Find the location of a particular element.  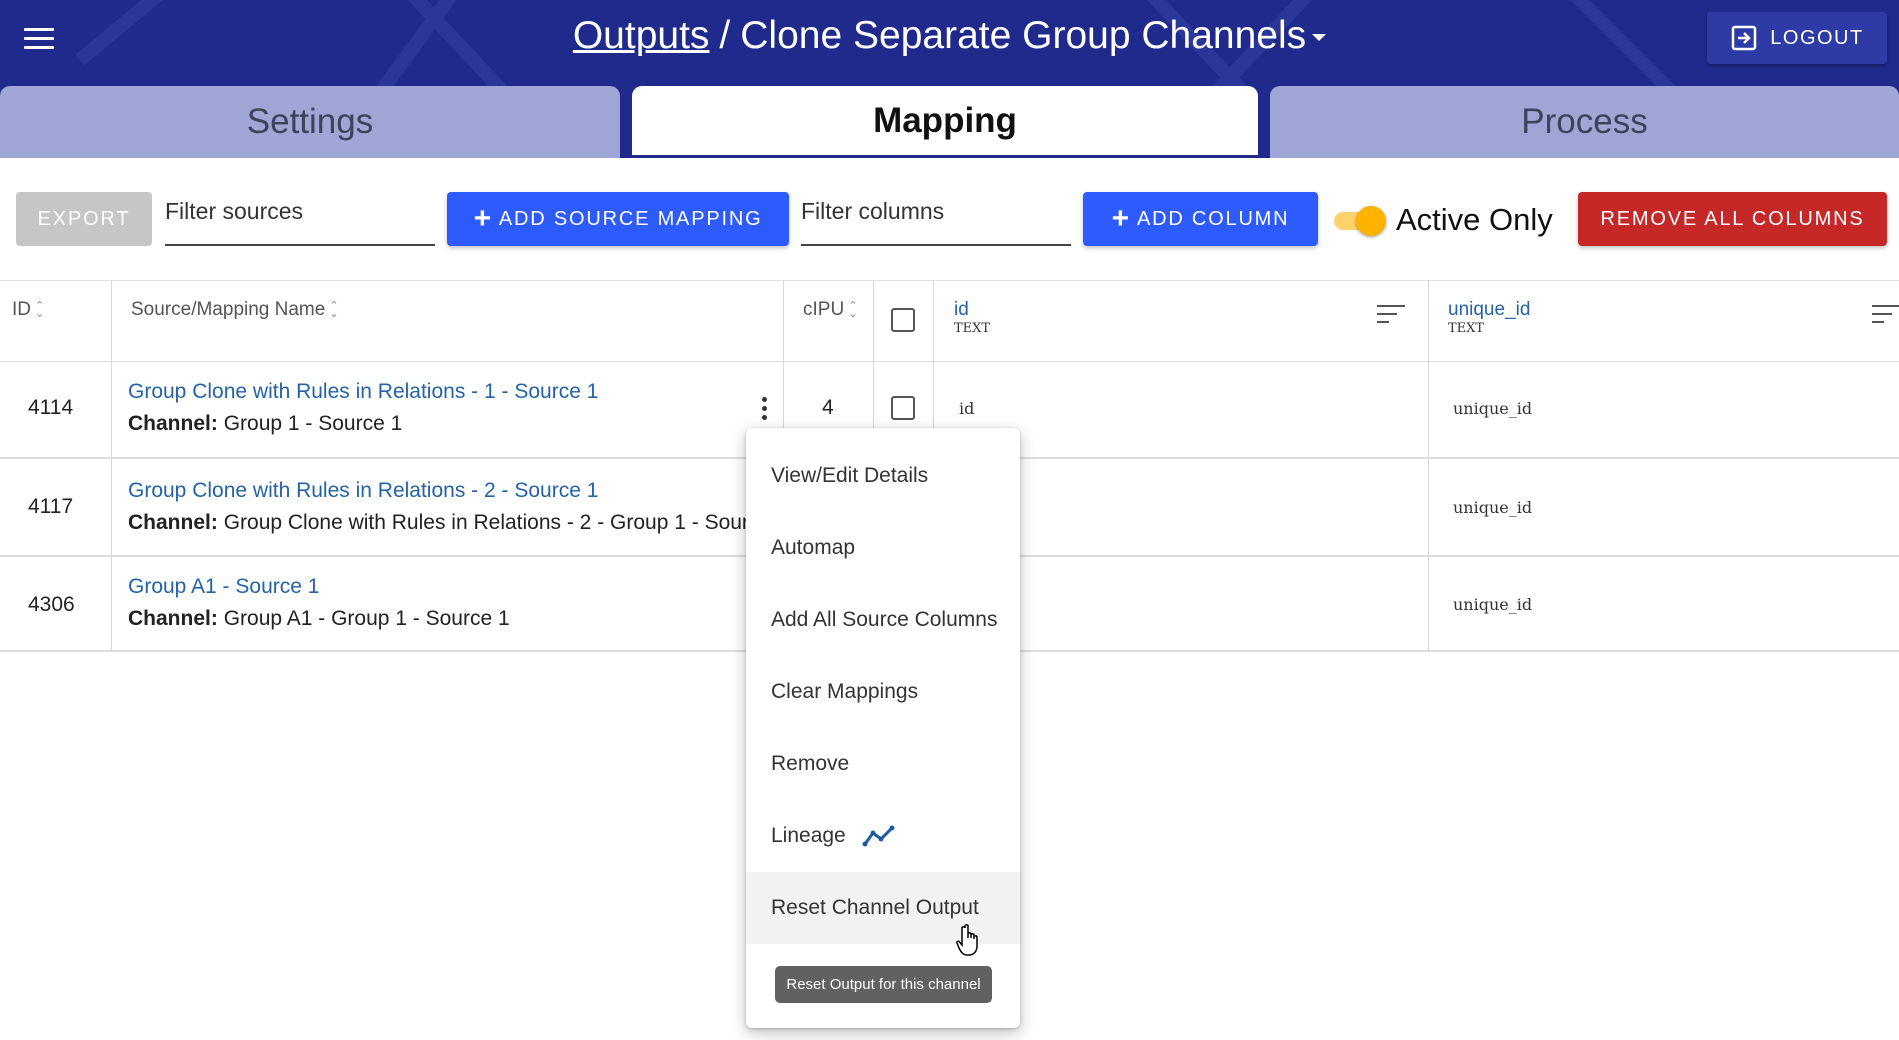

column-name: id is located at coordinates (972, 310).